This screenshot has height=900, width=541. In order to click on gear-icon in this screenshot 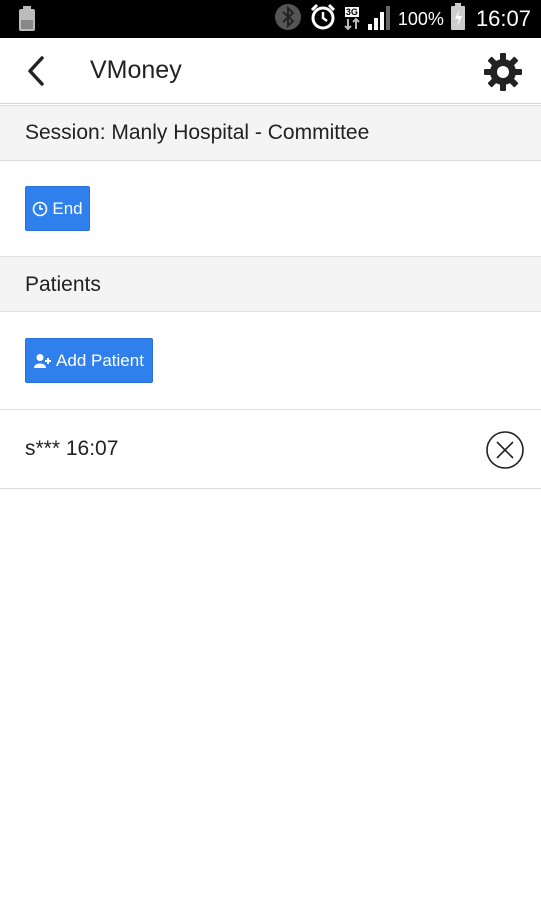, I will do `click(503, 72)`.